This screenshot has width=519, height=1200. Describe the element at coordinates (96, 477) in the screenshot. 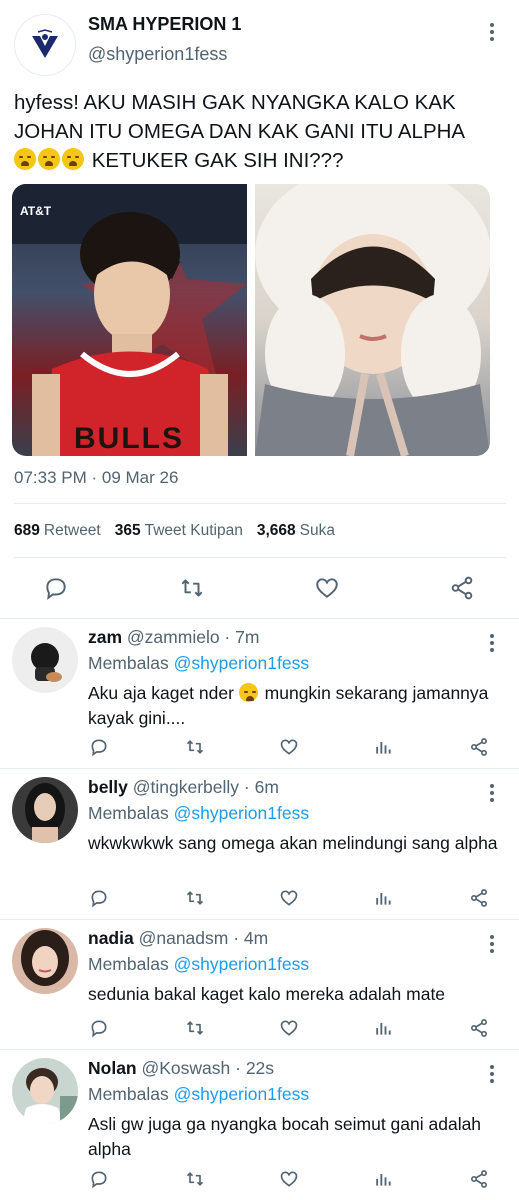

I see `tweet-timestamp: 07:33 PM · 09 Mar 26` at that location.